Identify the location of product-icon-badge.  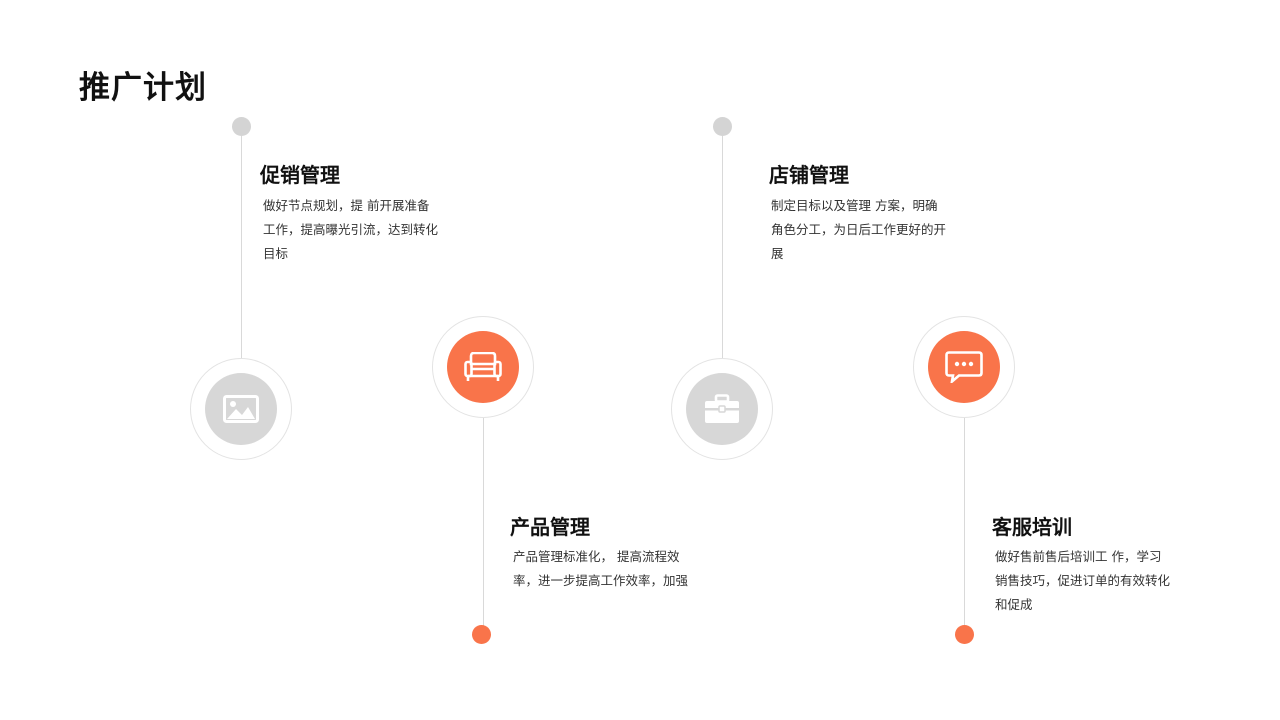
(483, 367).